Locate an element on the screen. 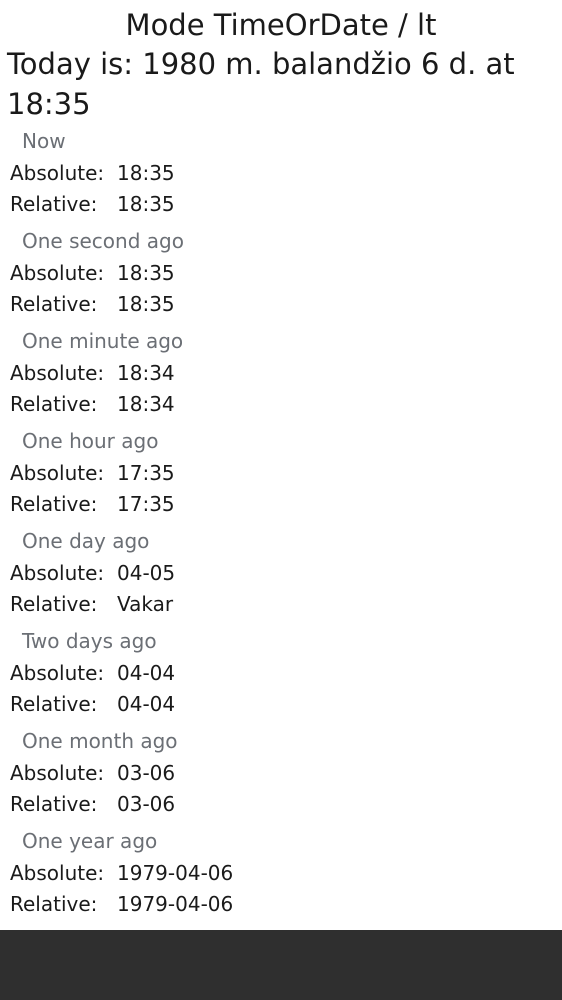 Image resolution: width=562 pixels, height=1000 pixels. relative-row: Relative: 03-06 is located at coordinates (92, 804).